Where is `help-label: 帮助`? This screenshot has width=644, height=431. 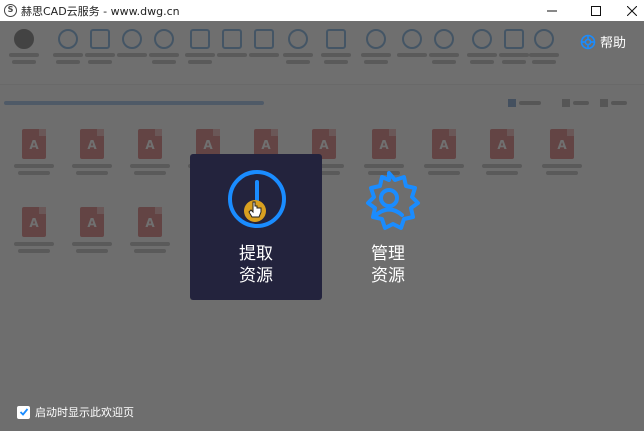
help-label: 帮助 is located at coordinates (613, 43).